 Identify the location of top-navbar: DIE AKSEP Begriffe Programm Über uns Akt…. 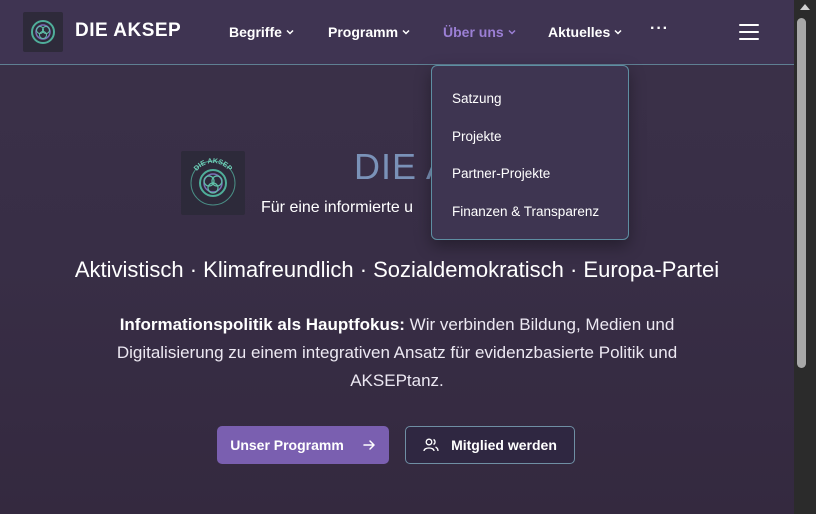
(397, 32).